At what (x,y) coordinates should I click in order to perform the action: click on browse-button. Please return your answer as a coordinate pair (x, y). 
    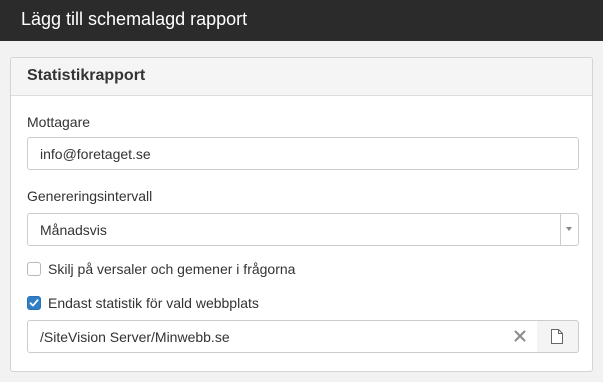
    Looking at the image, I should click on (558, 336).